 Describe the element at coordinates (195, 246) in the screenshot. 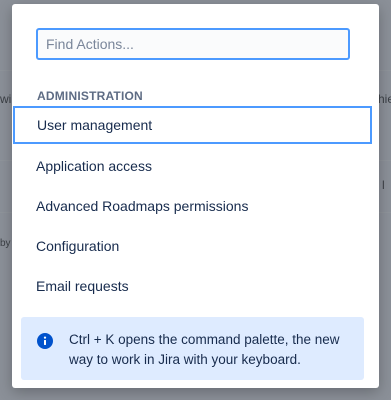

I see `menu-item-configuration: Configuration` at that location.